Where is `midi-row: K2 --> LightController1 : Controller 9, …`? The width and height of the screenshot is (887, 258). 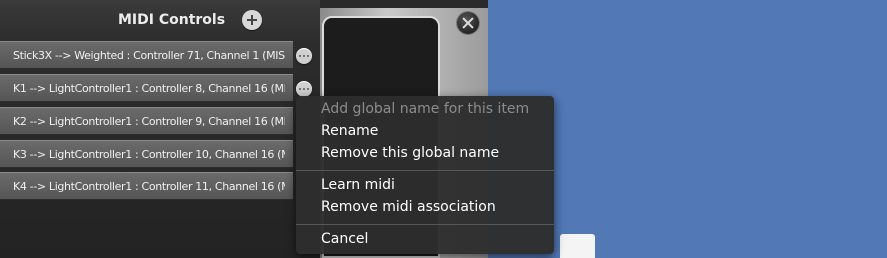 midi-row: K2 --> LightController1 : Controller 9, … is located at coordinates (146, 121).